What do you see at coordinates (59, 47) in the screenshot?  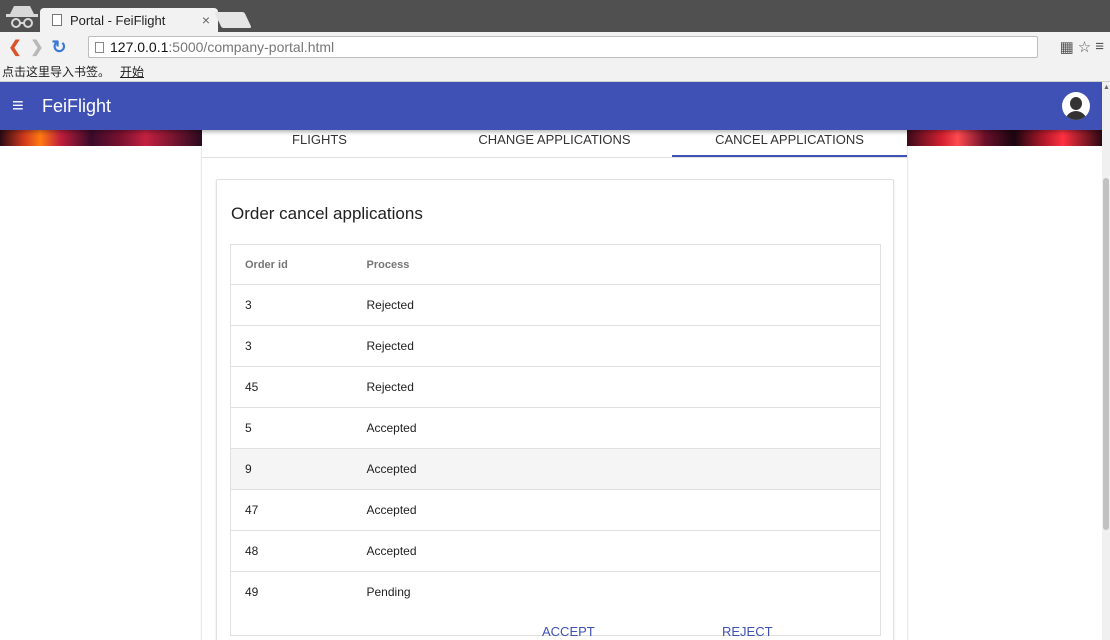 I see `reload-icon: ↻` at bounding box center [59, 47].